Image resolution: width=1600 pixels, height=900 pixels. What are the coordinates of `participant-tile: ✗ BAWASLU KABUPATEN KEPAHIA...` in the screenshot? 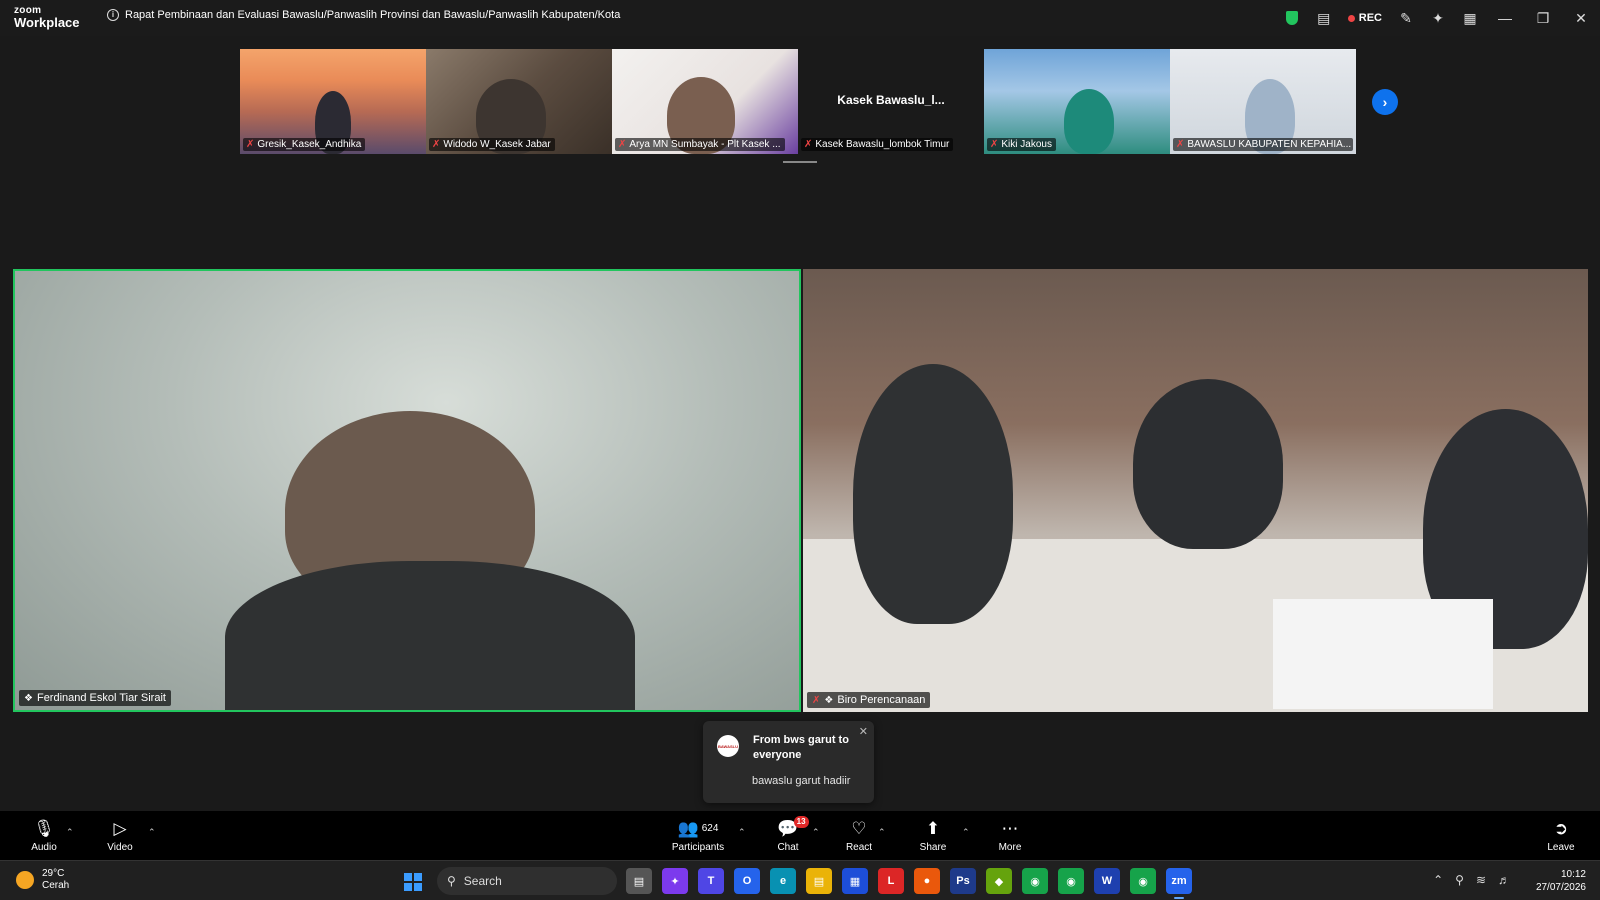 It's located at (1263, 101).